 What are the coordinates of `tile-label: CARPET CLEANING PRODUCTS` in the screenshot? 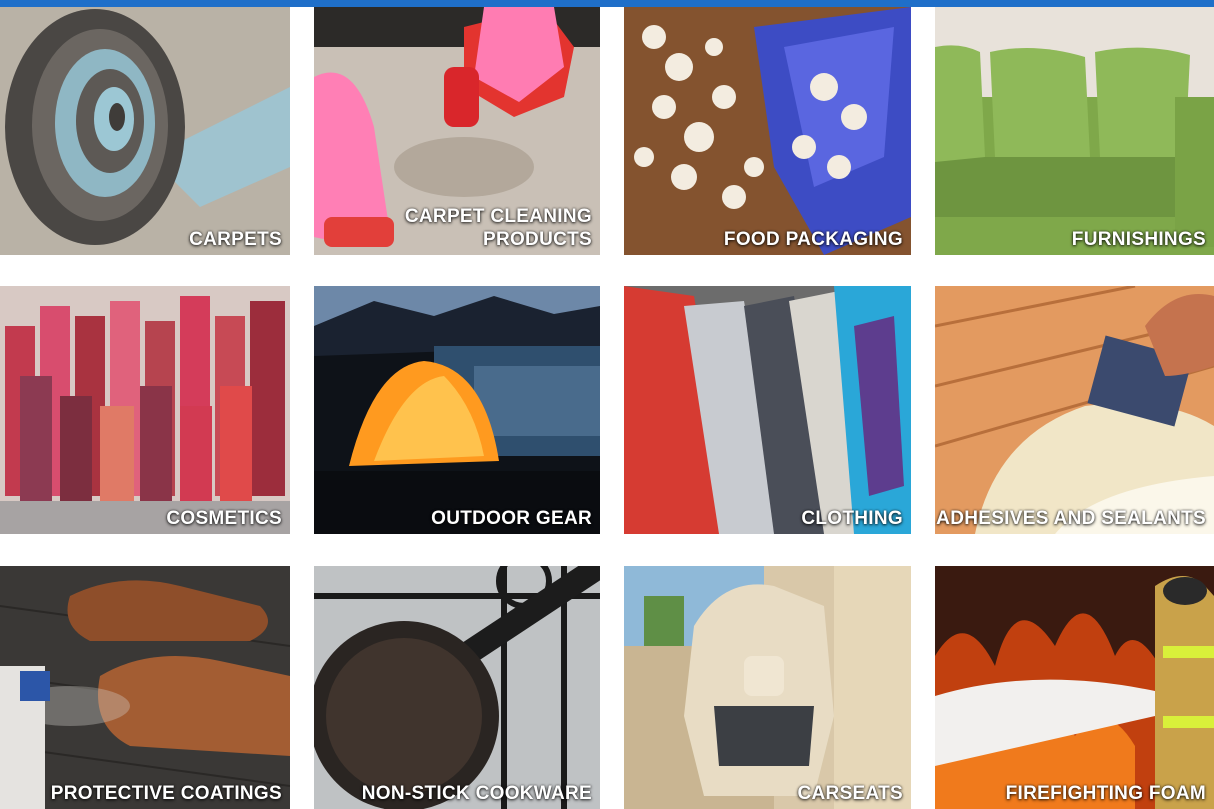 It's located at (498, 228).